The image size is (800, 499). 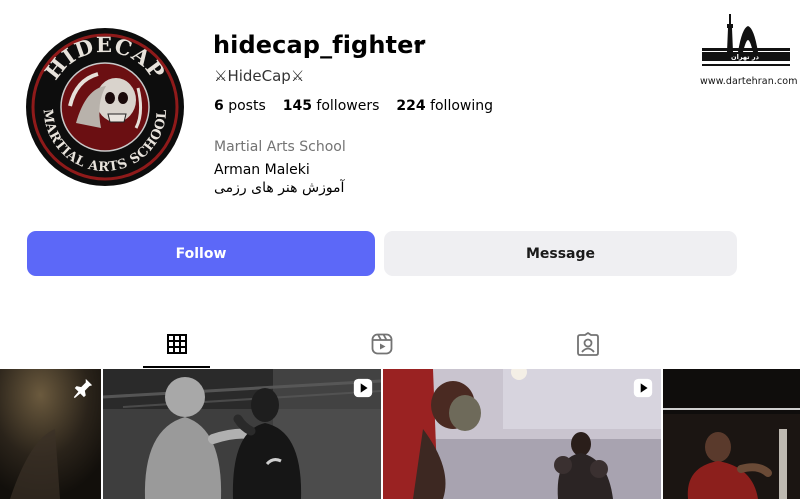 What do you see at coordinates (262, 170) in the screenshot?
I see `bio-name: Arman Maleki` at bounding box center [262, 170].